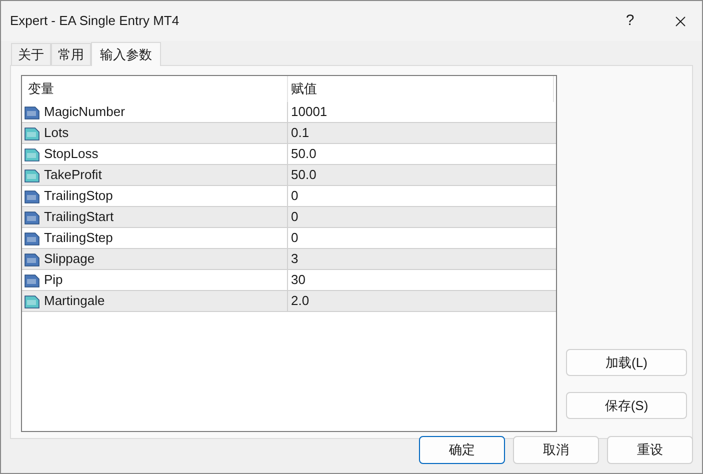 This screenshot has height=474, width=703. Describe the element at coordinates (422, 301) in the screenshot. I see `parameter-value: 2.0` at that location.